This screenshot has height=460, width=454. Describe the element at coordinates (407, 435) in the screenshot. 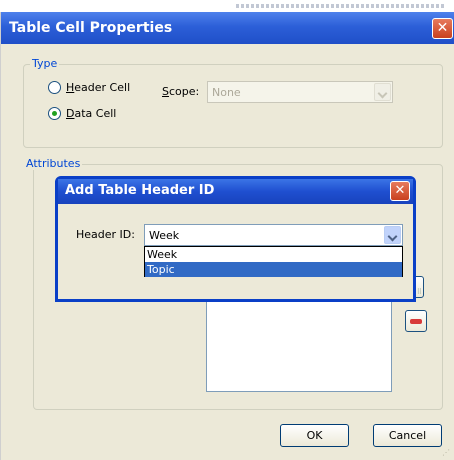

I see `cancel-button: Cancel` at that location.